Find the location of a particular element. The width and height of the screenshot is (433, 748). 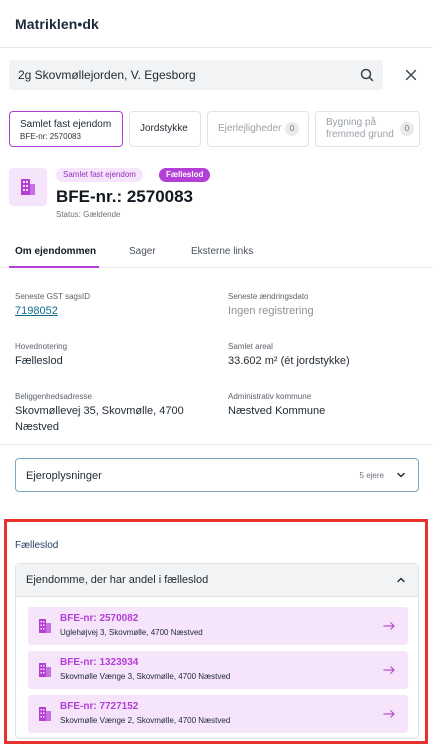

owners-label: Ejeroplysninger is located at coordinates (64, 476).